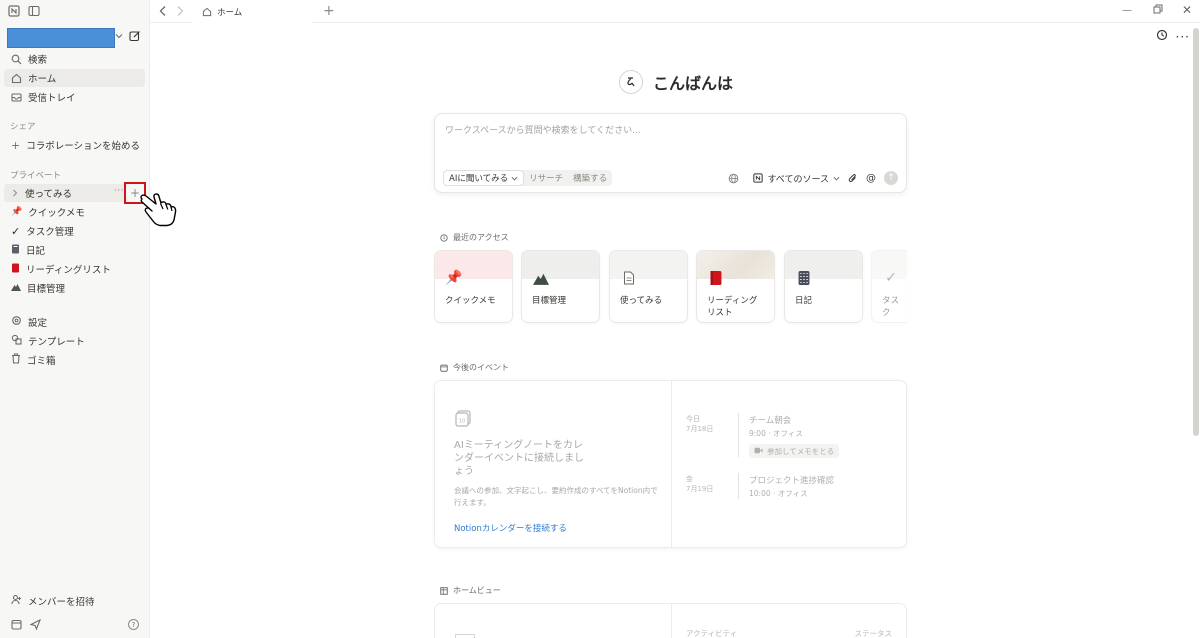 The width and height of the screenshot is (1200, 638). I want to click on sidebar-item-reading-list: リーディングリスト, so click(74, 269).